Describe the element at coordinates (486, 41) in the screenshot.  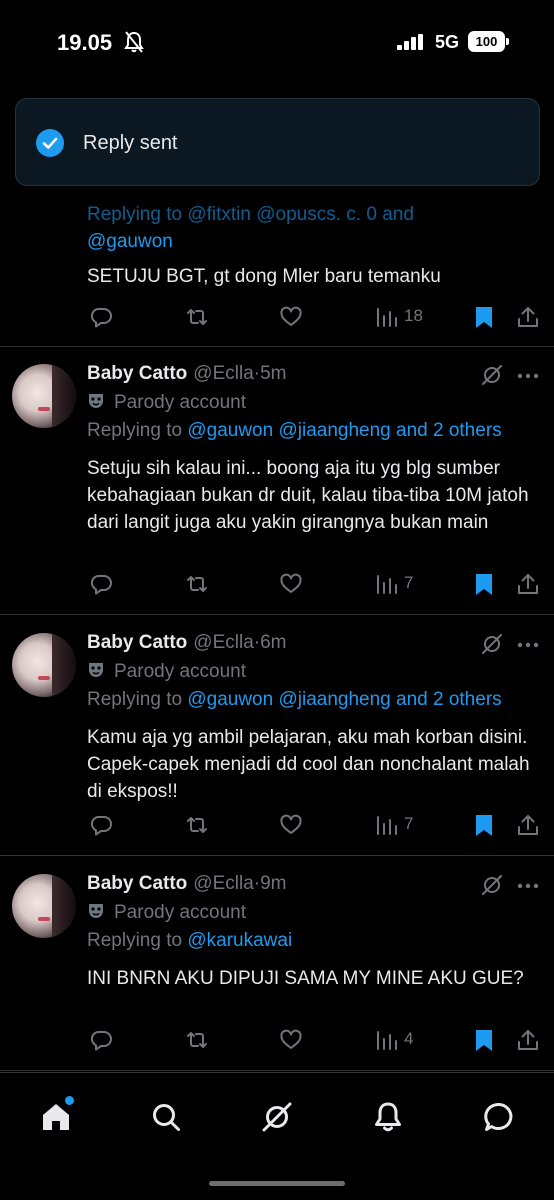
I see `battery-level: 100` at that location.